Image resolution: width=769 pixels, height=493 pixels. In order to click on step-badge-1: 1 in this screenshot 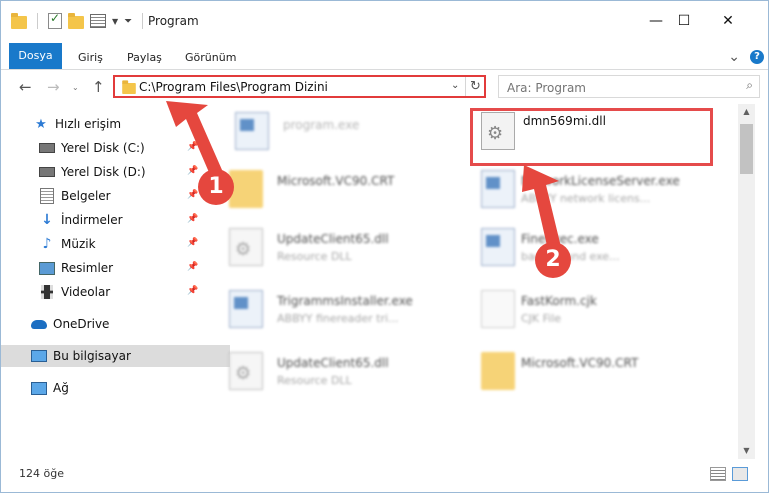, I will do `click(216, 187)`.